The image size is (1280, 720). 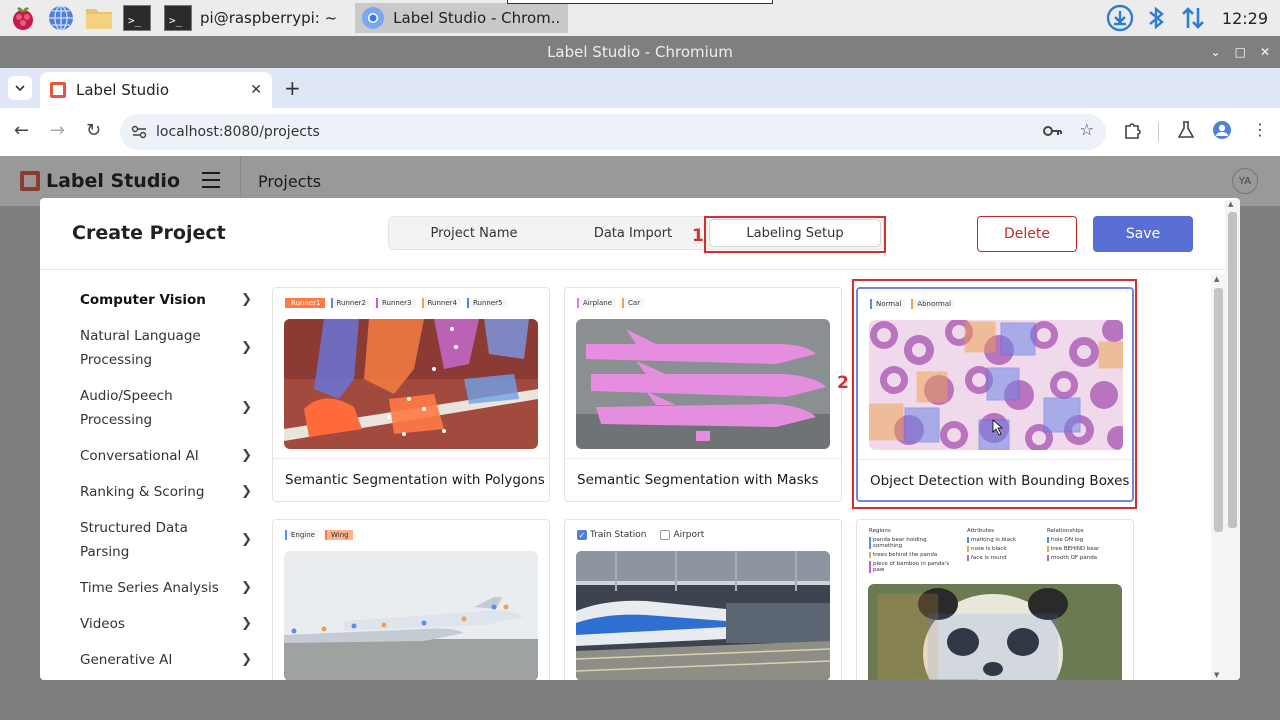 What do you see at coordinates (913, 567) in the screenshot?
I see `region-item: piece of bamboo in panda's paw` at bounding box center [913, 567].